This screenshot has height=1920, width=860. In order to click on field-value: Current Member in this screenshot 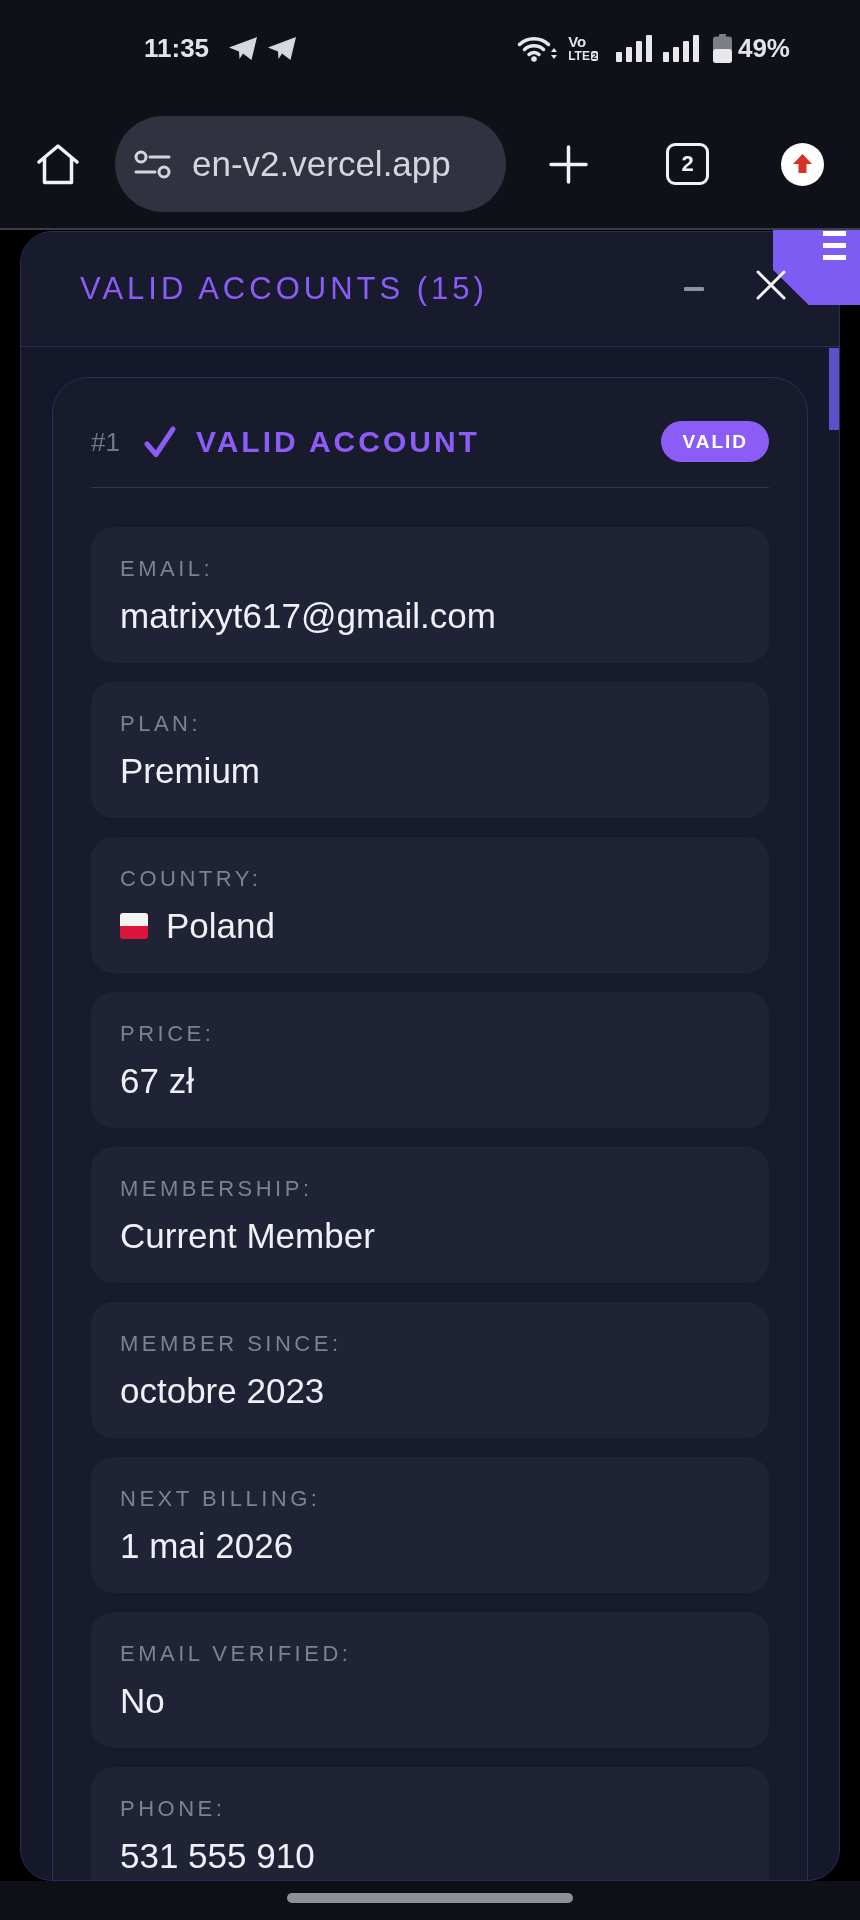, I will do `click(248, 1236)`.